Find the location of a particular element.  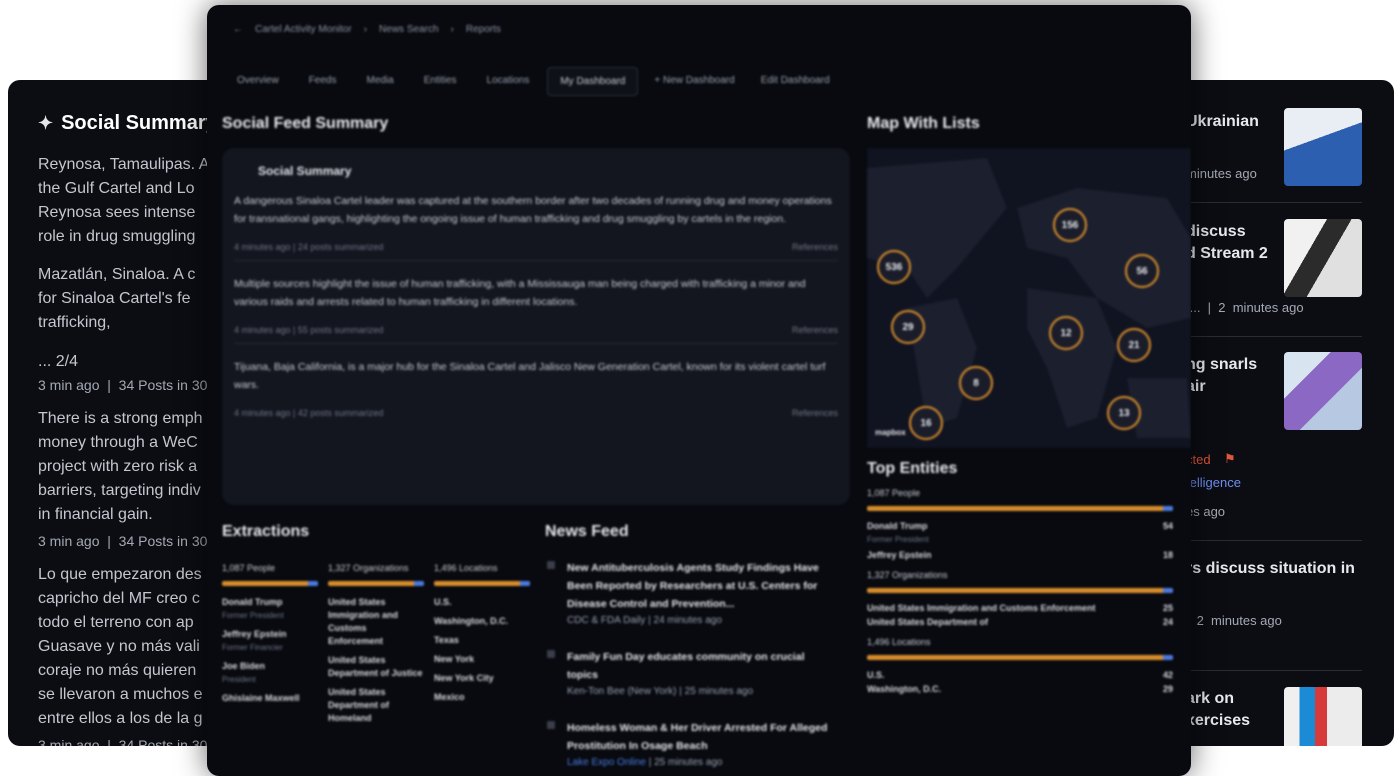

entity-count: 54 is located at coordinates (1167, 526).